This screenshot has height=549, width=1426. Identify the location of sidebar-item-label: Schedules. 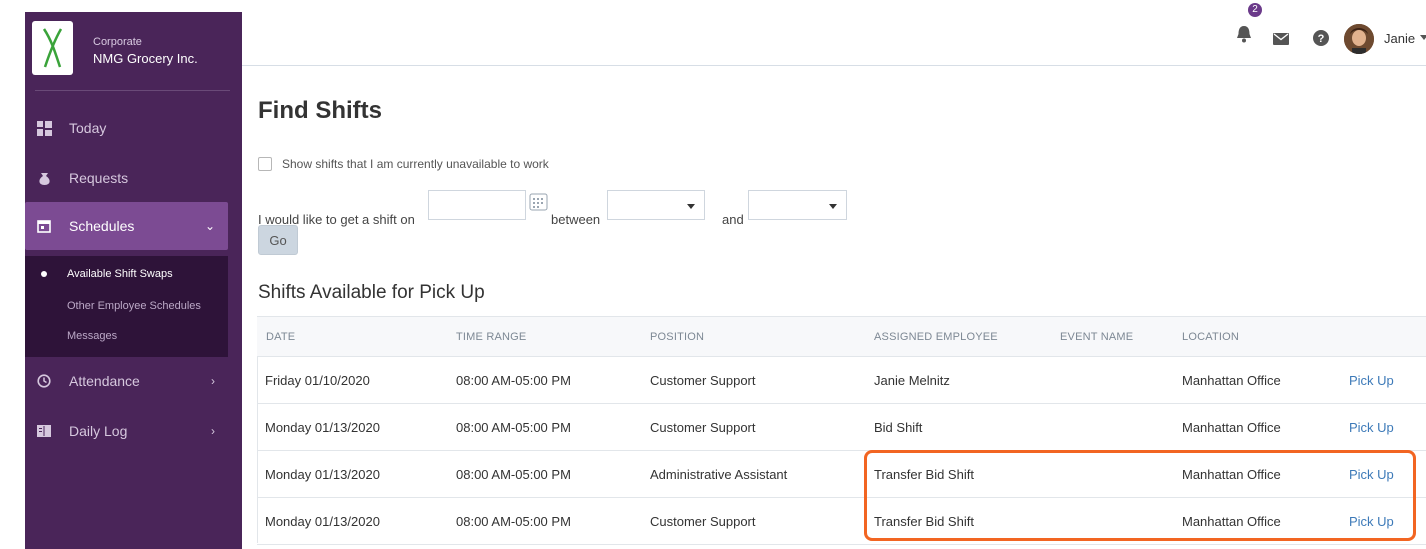
(102, 226).